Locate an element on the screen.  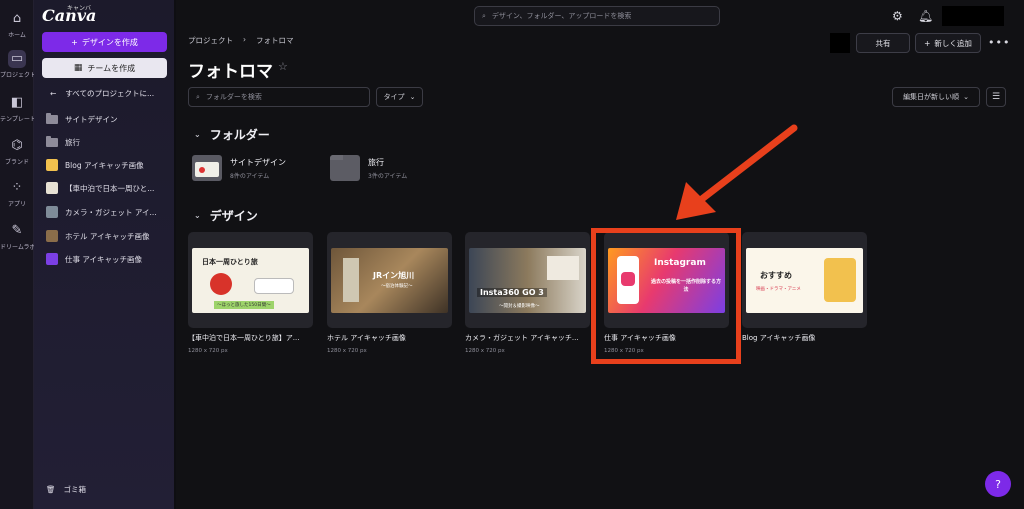
sidebar-item-design: Blog アイキャッチ画像 is located at coordinates (108, 165).